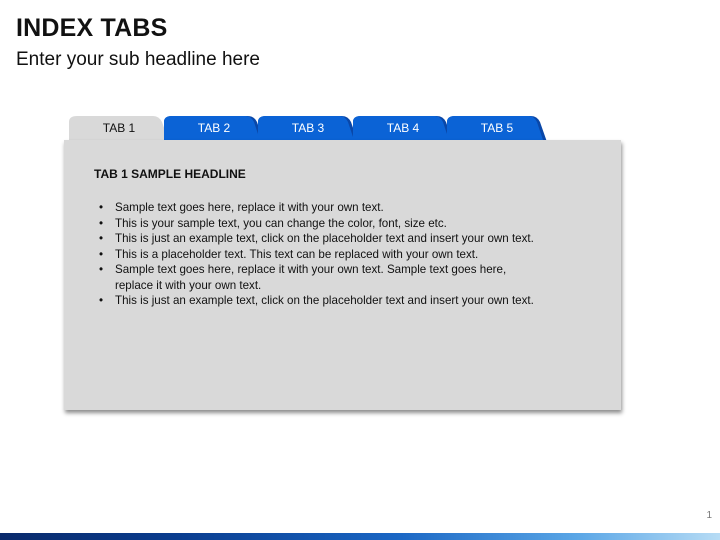  I want to click on footer-gradient-bar, so click(360, 536).